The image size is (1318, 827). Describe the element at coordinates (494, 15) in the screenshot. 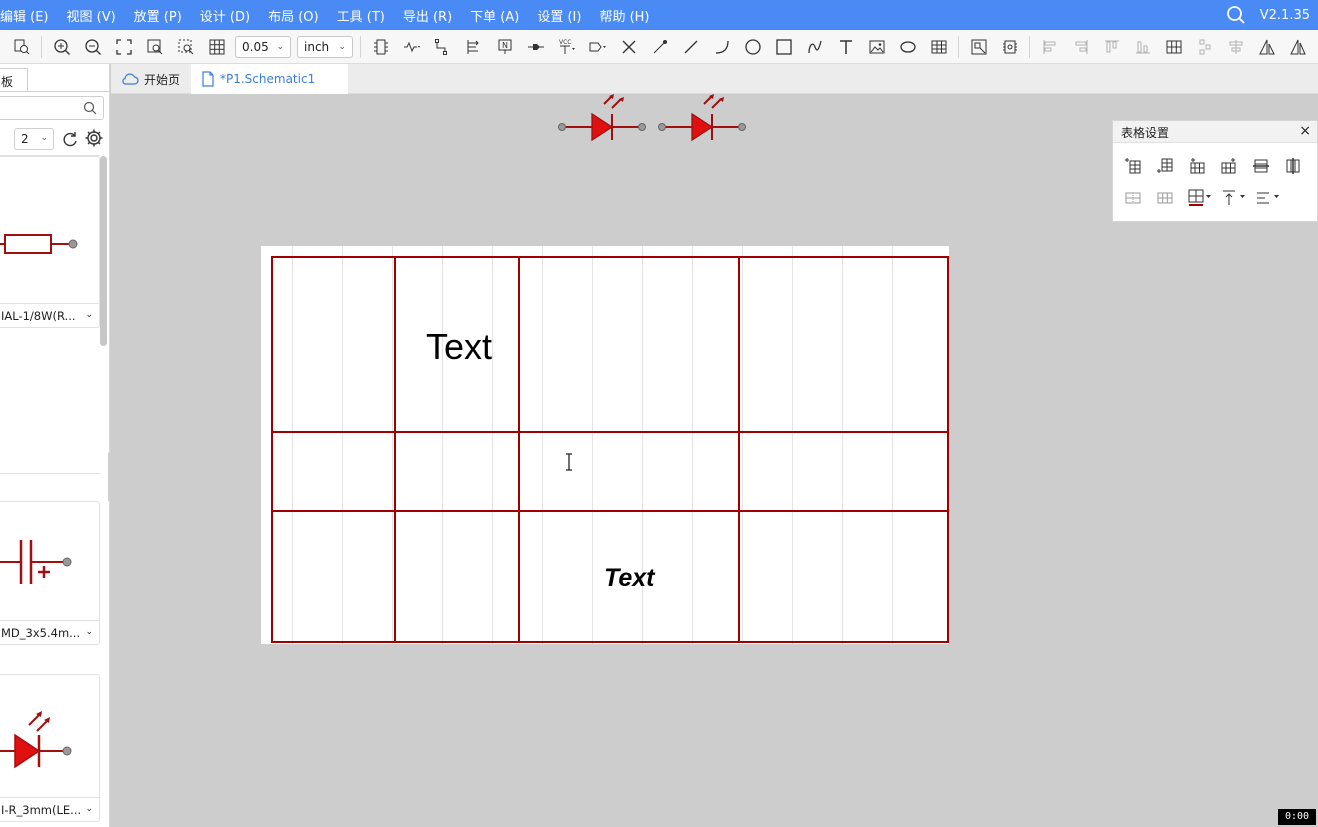

I see `menu-order: 下单 (A)` at that location.